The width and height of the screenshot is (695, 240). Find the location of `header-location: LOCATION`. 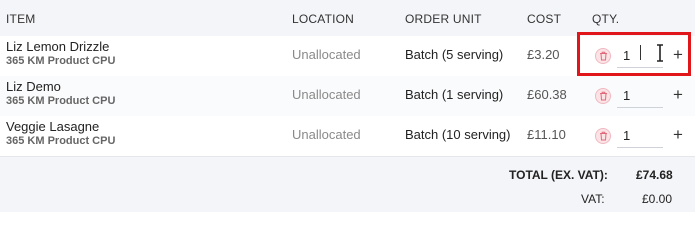

header-location: LOCATION is located at coordinates (323, 19).